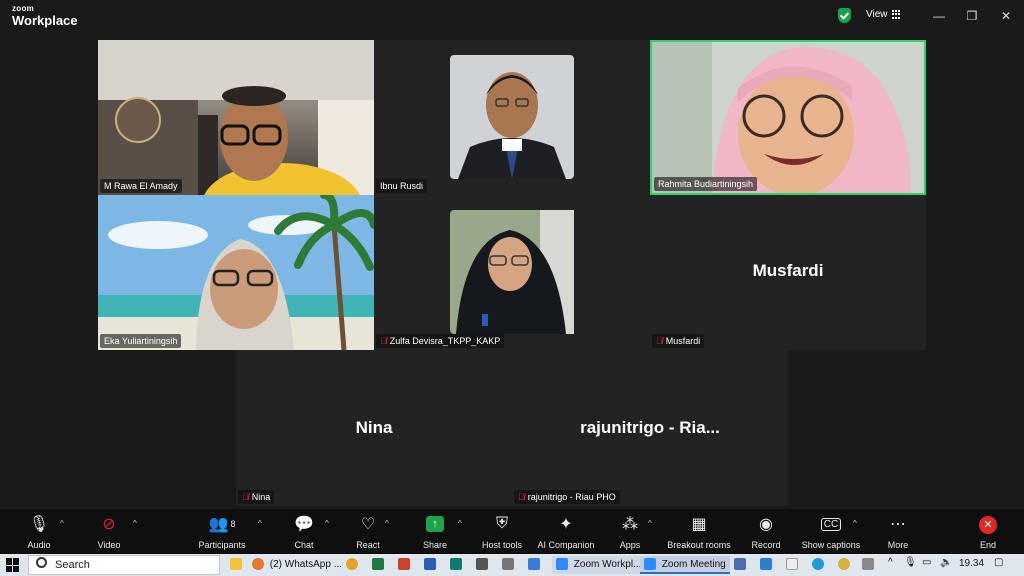 The height and width of the screenshot is (576, 1024). Describe the element at coordinates (998, 562) in the screenshot. I see `notifications-icon: ▢` at that location.